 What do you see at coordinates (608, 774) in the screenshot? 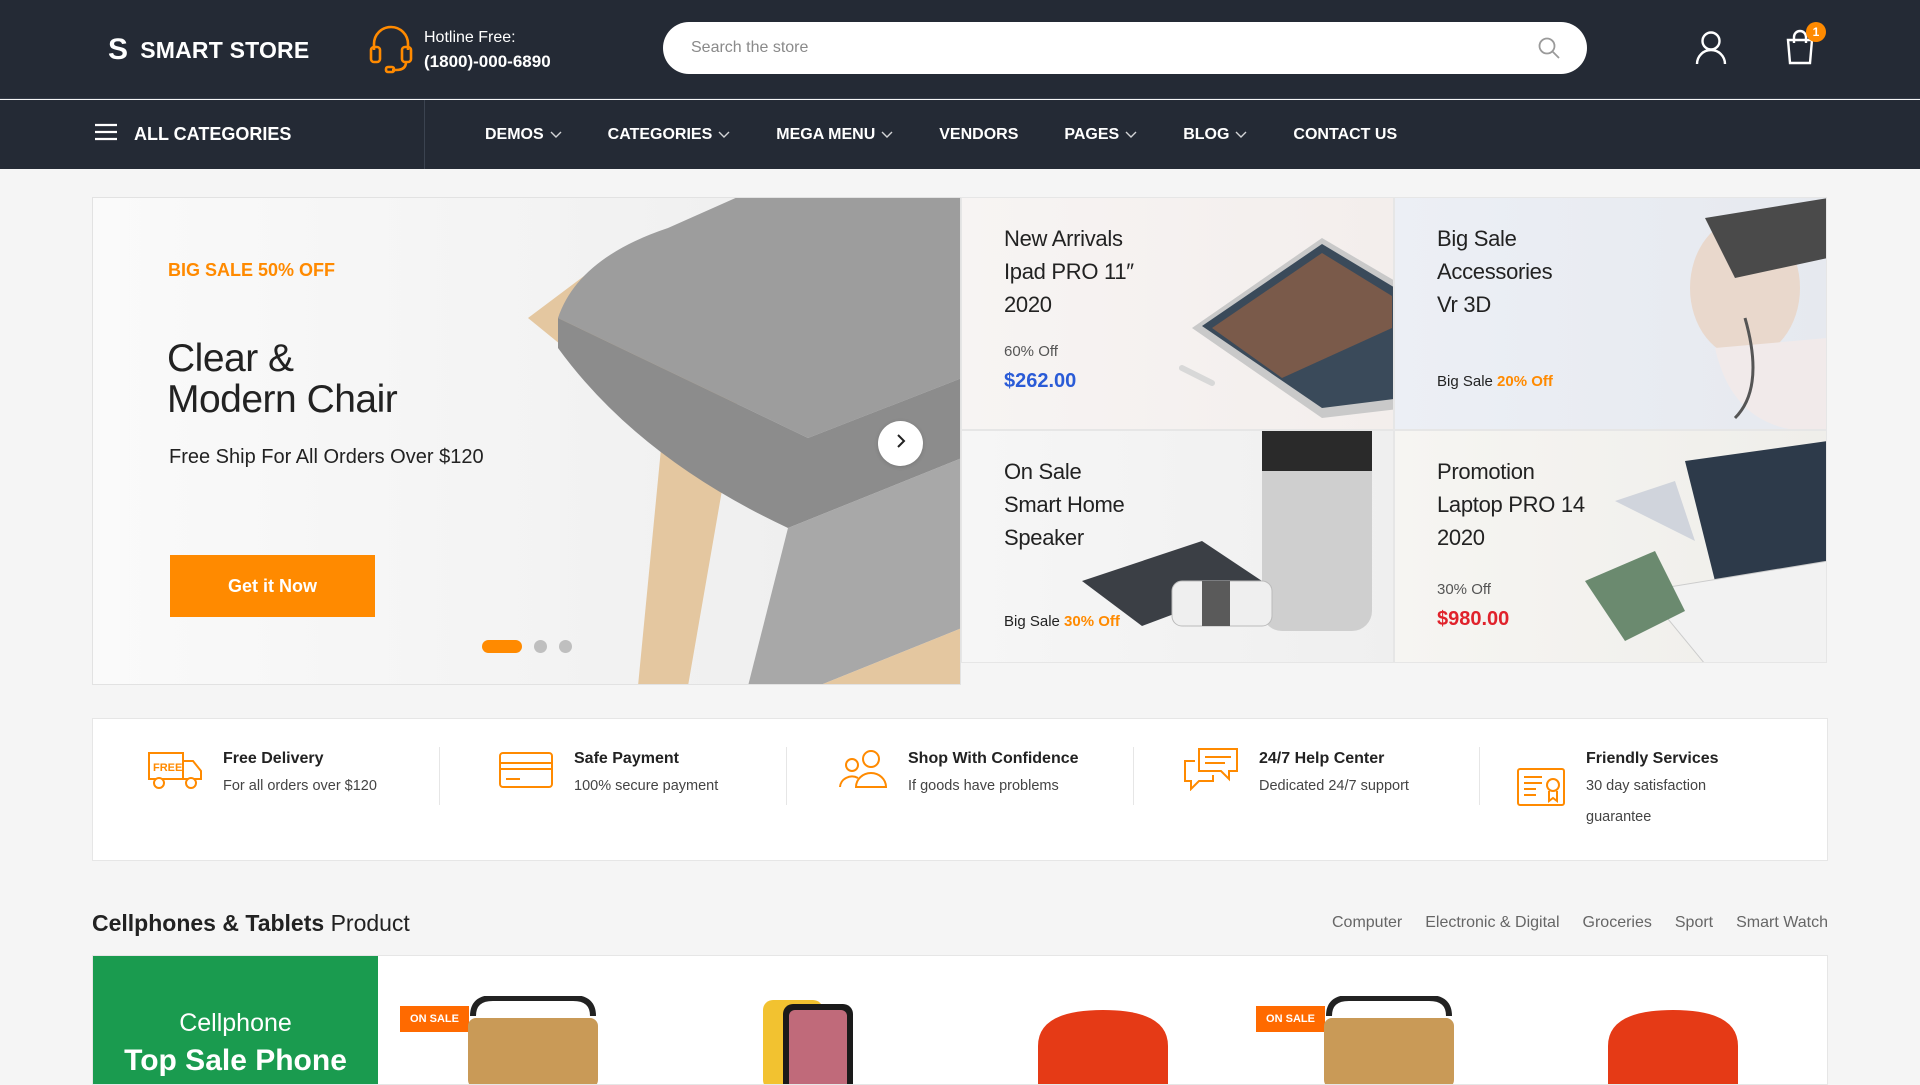
I see `feature-safe-payment: Safe Payment 100% secure payment` at bounding box center [608, 774].